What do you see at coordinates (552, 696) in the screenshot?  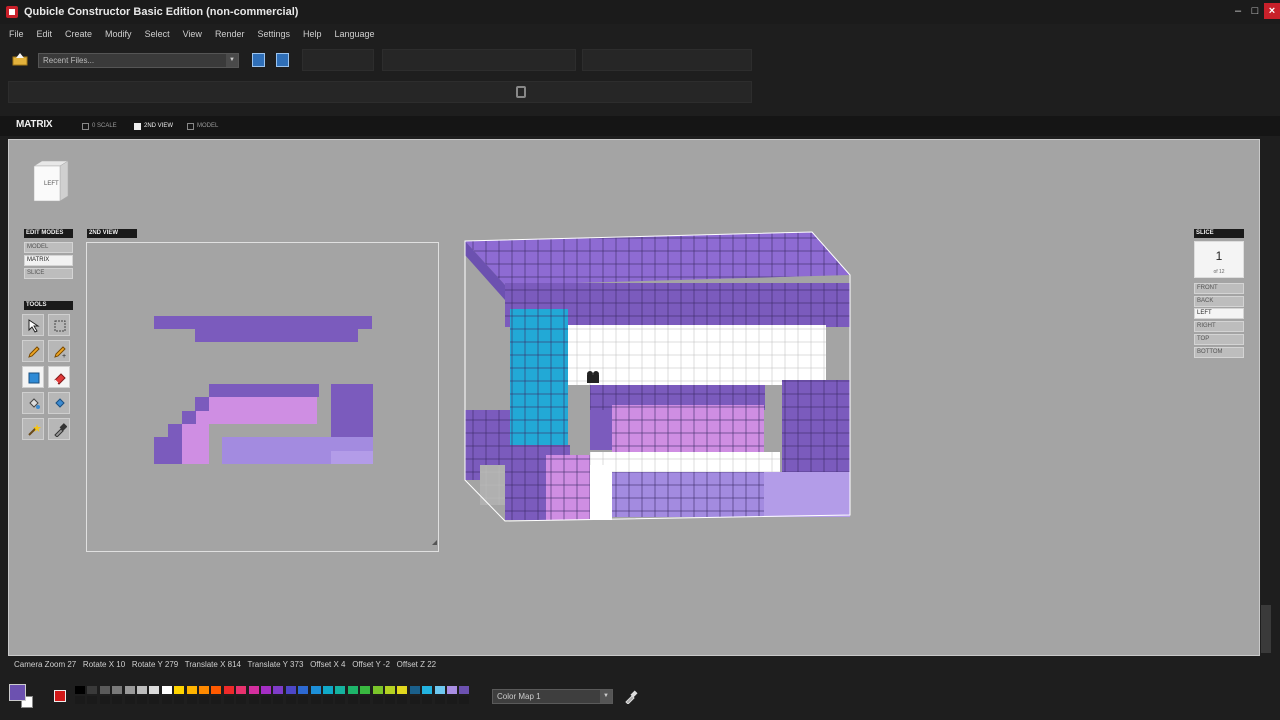 I see `color-map-dropdown: Color Map 1 ▼` at bounding box center [552, 696].